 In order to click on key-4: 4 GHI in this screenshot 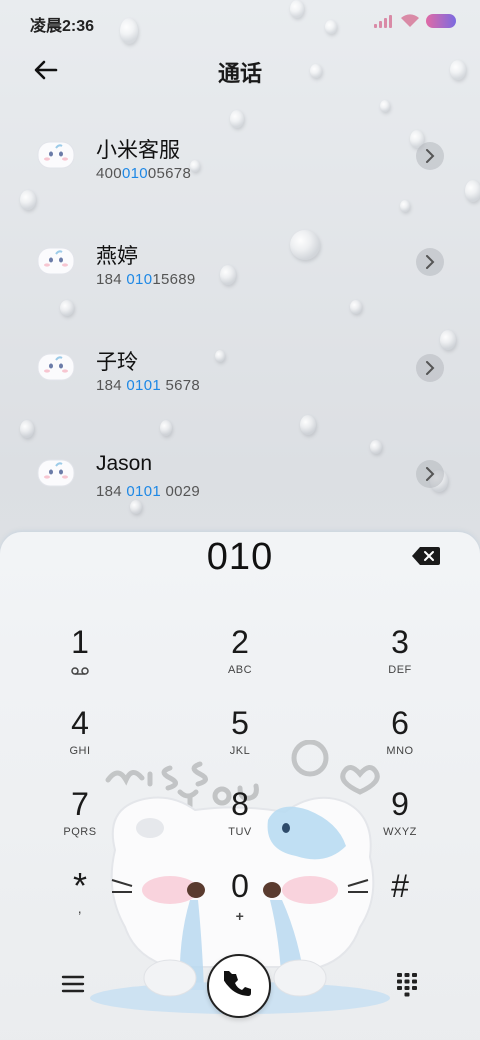, I will do `click(80, 740)`.